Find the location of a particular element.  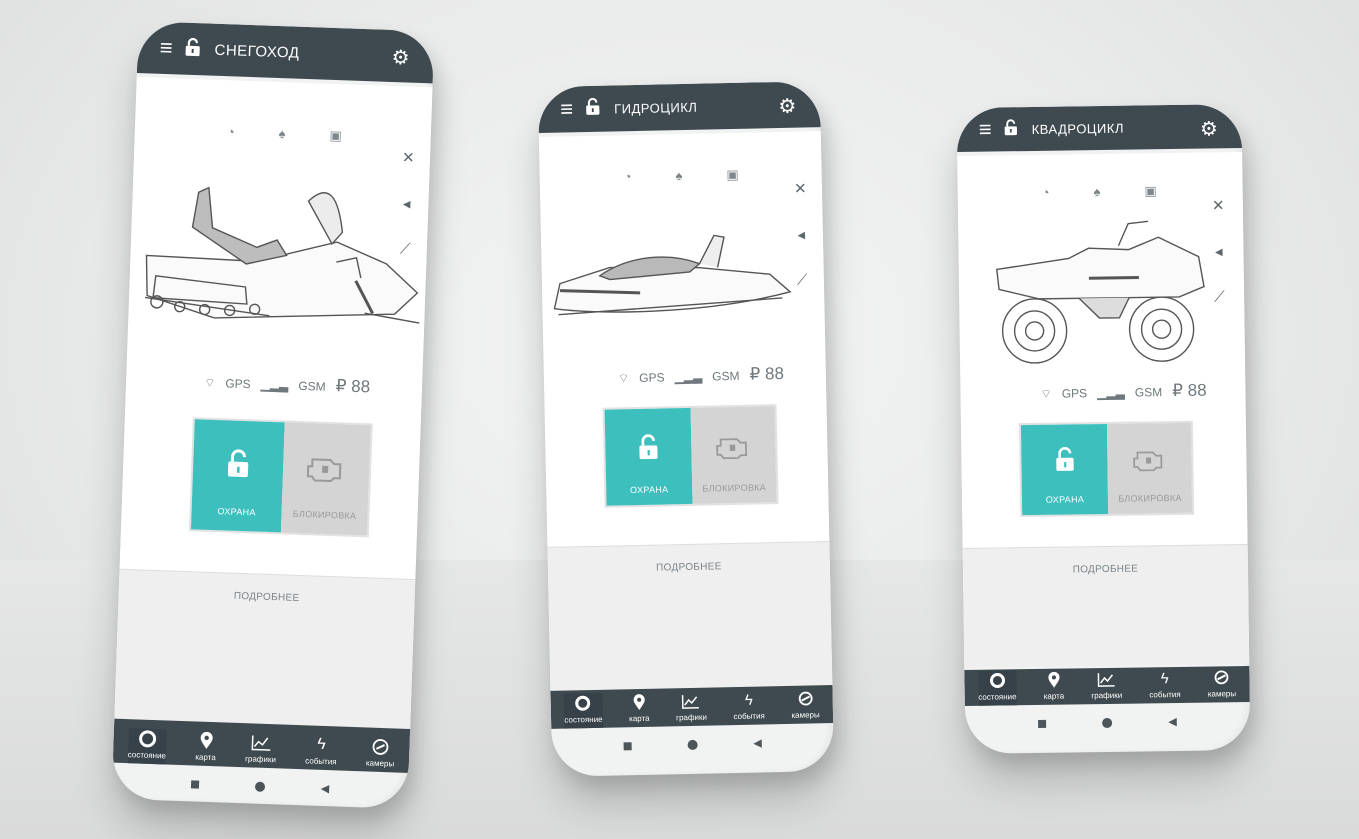

lock-open-icon is located at coordinates (238, 463).